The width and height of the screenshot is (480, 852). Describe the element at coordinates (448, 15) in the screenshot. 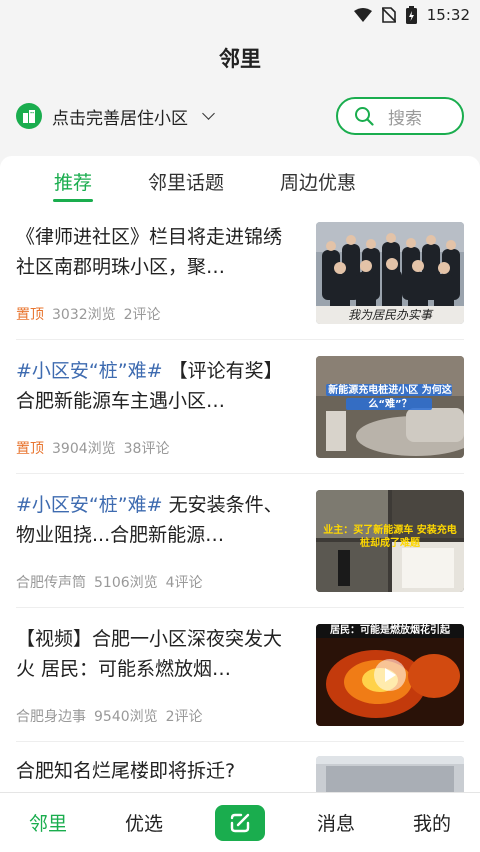

I see `status-time: 15:32` at that location.